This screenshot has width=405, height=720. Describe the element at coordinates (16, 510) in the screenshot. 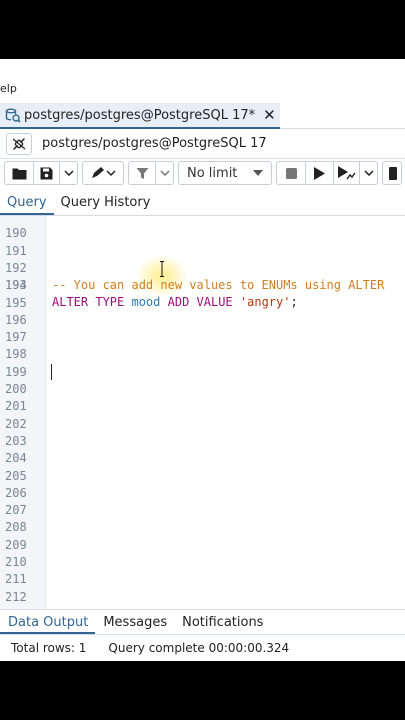

I see `line-number: 207` at that location.